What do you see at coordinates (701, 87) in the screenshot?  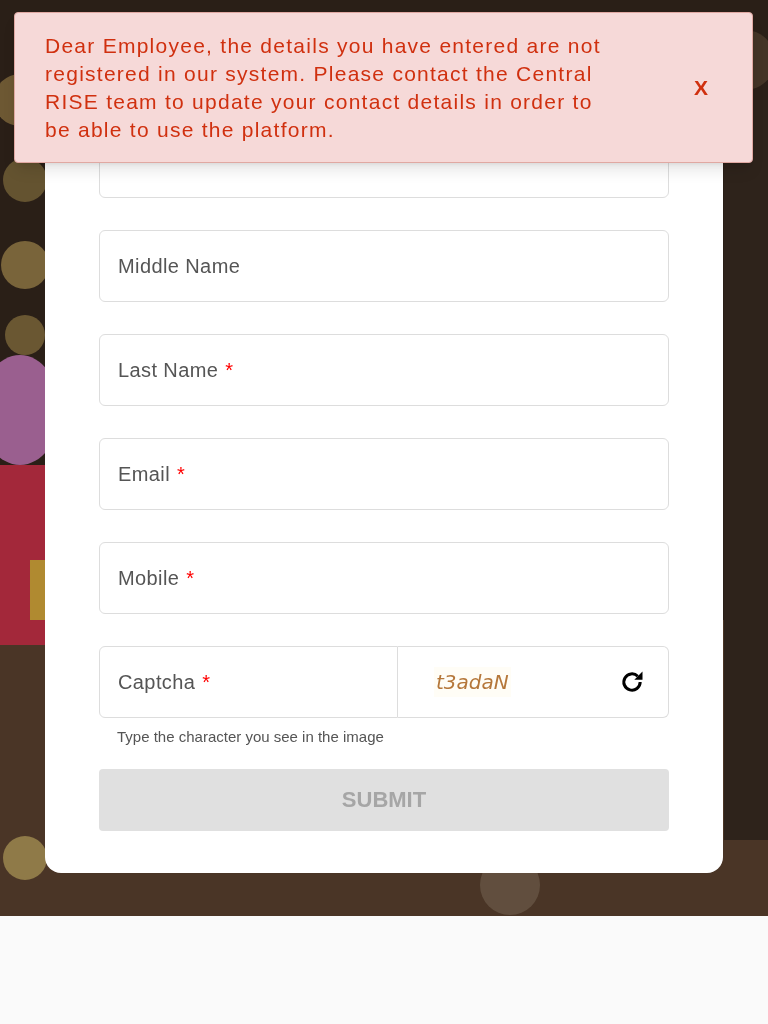 I see `close-button: X` at bounding box center [701, 87].